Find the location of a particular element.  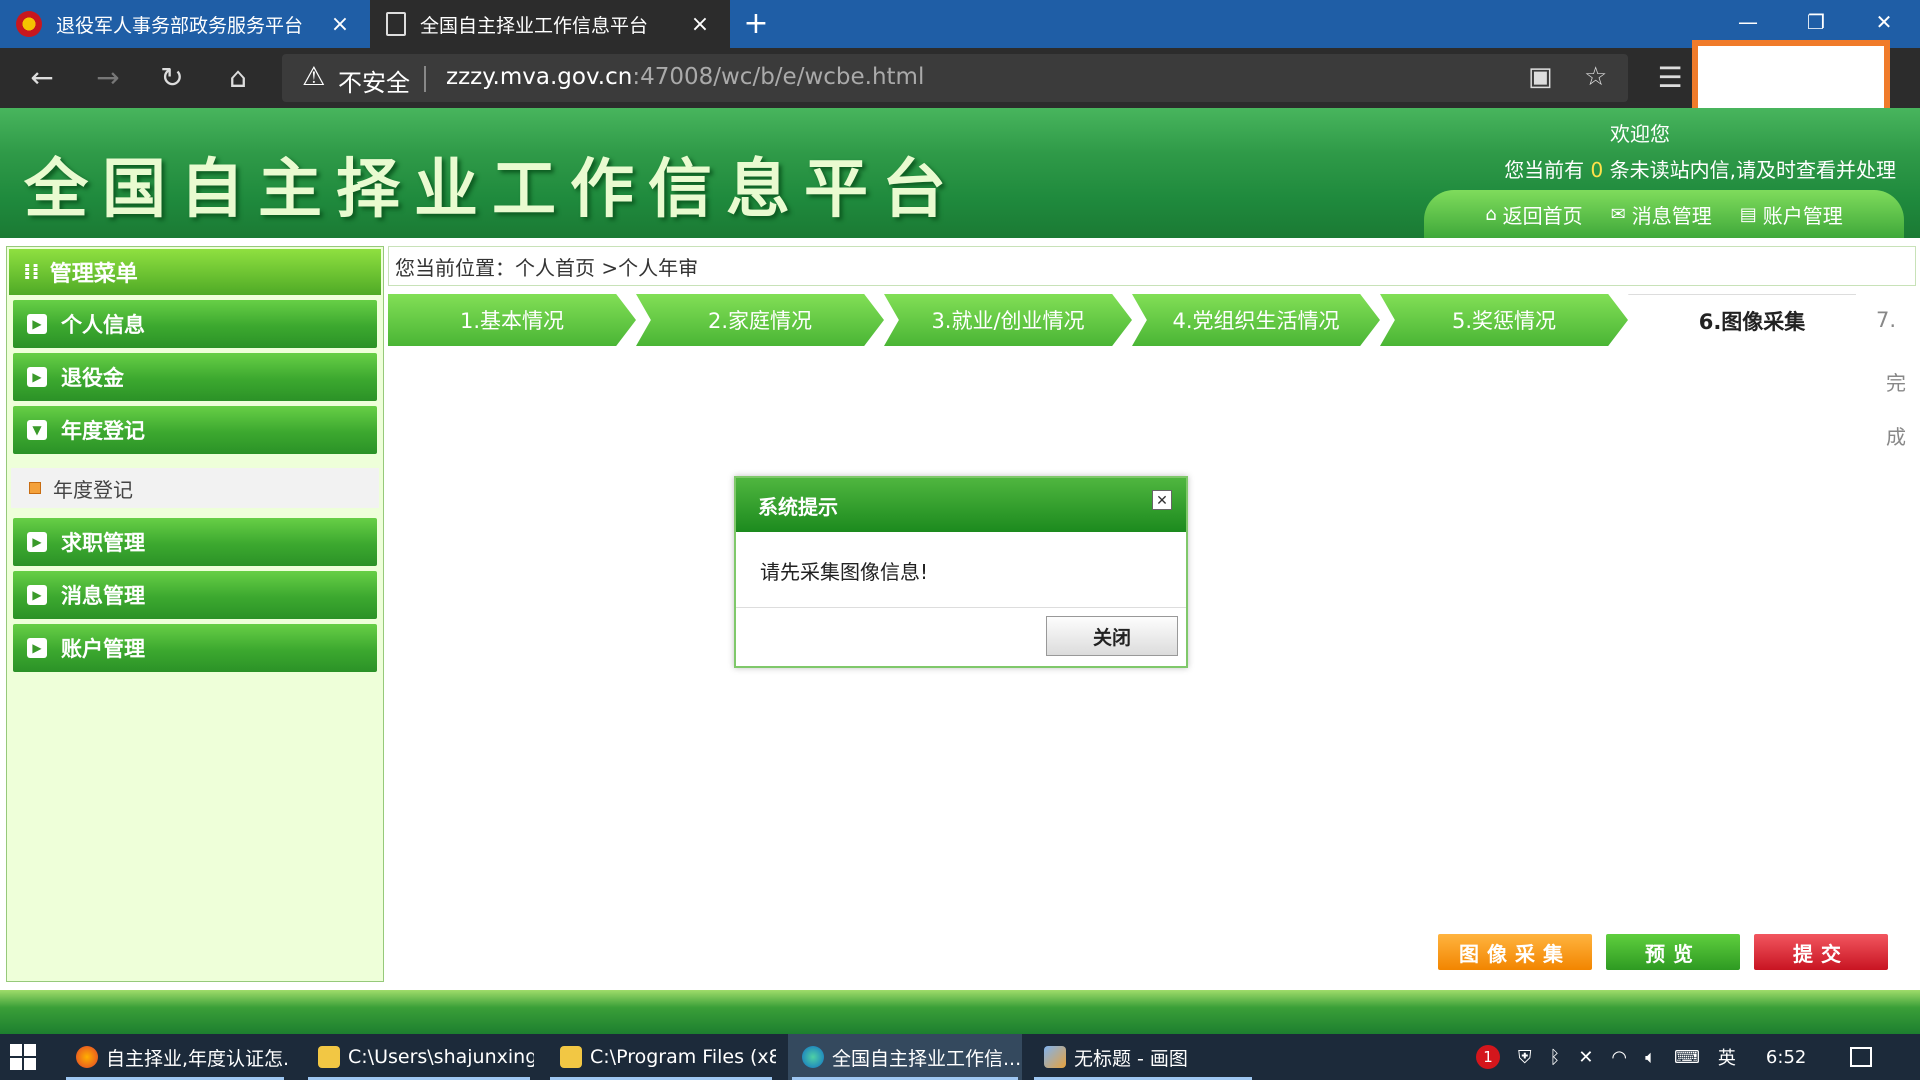

sidebar-item-account: ▶ 账户管理 is located at coordinates (195, 648).